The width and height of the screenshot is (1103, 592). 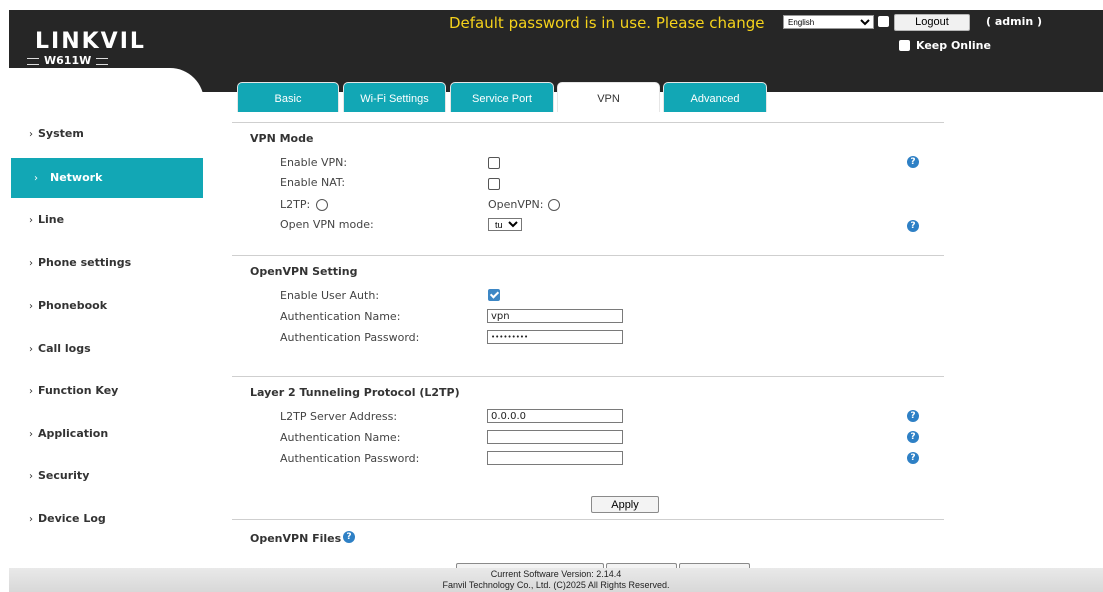 I want to click on tab-service-port: Service Port, so click(x=502, y=97).